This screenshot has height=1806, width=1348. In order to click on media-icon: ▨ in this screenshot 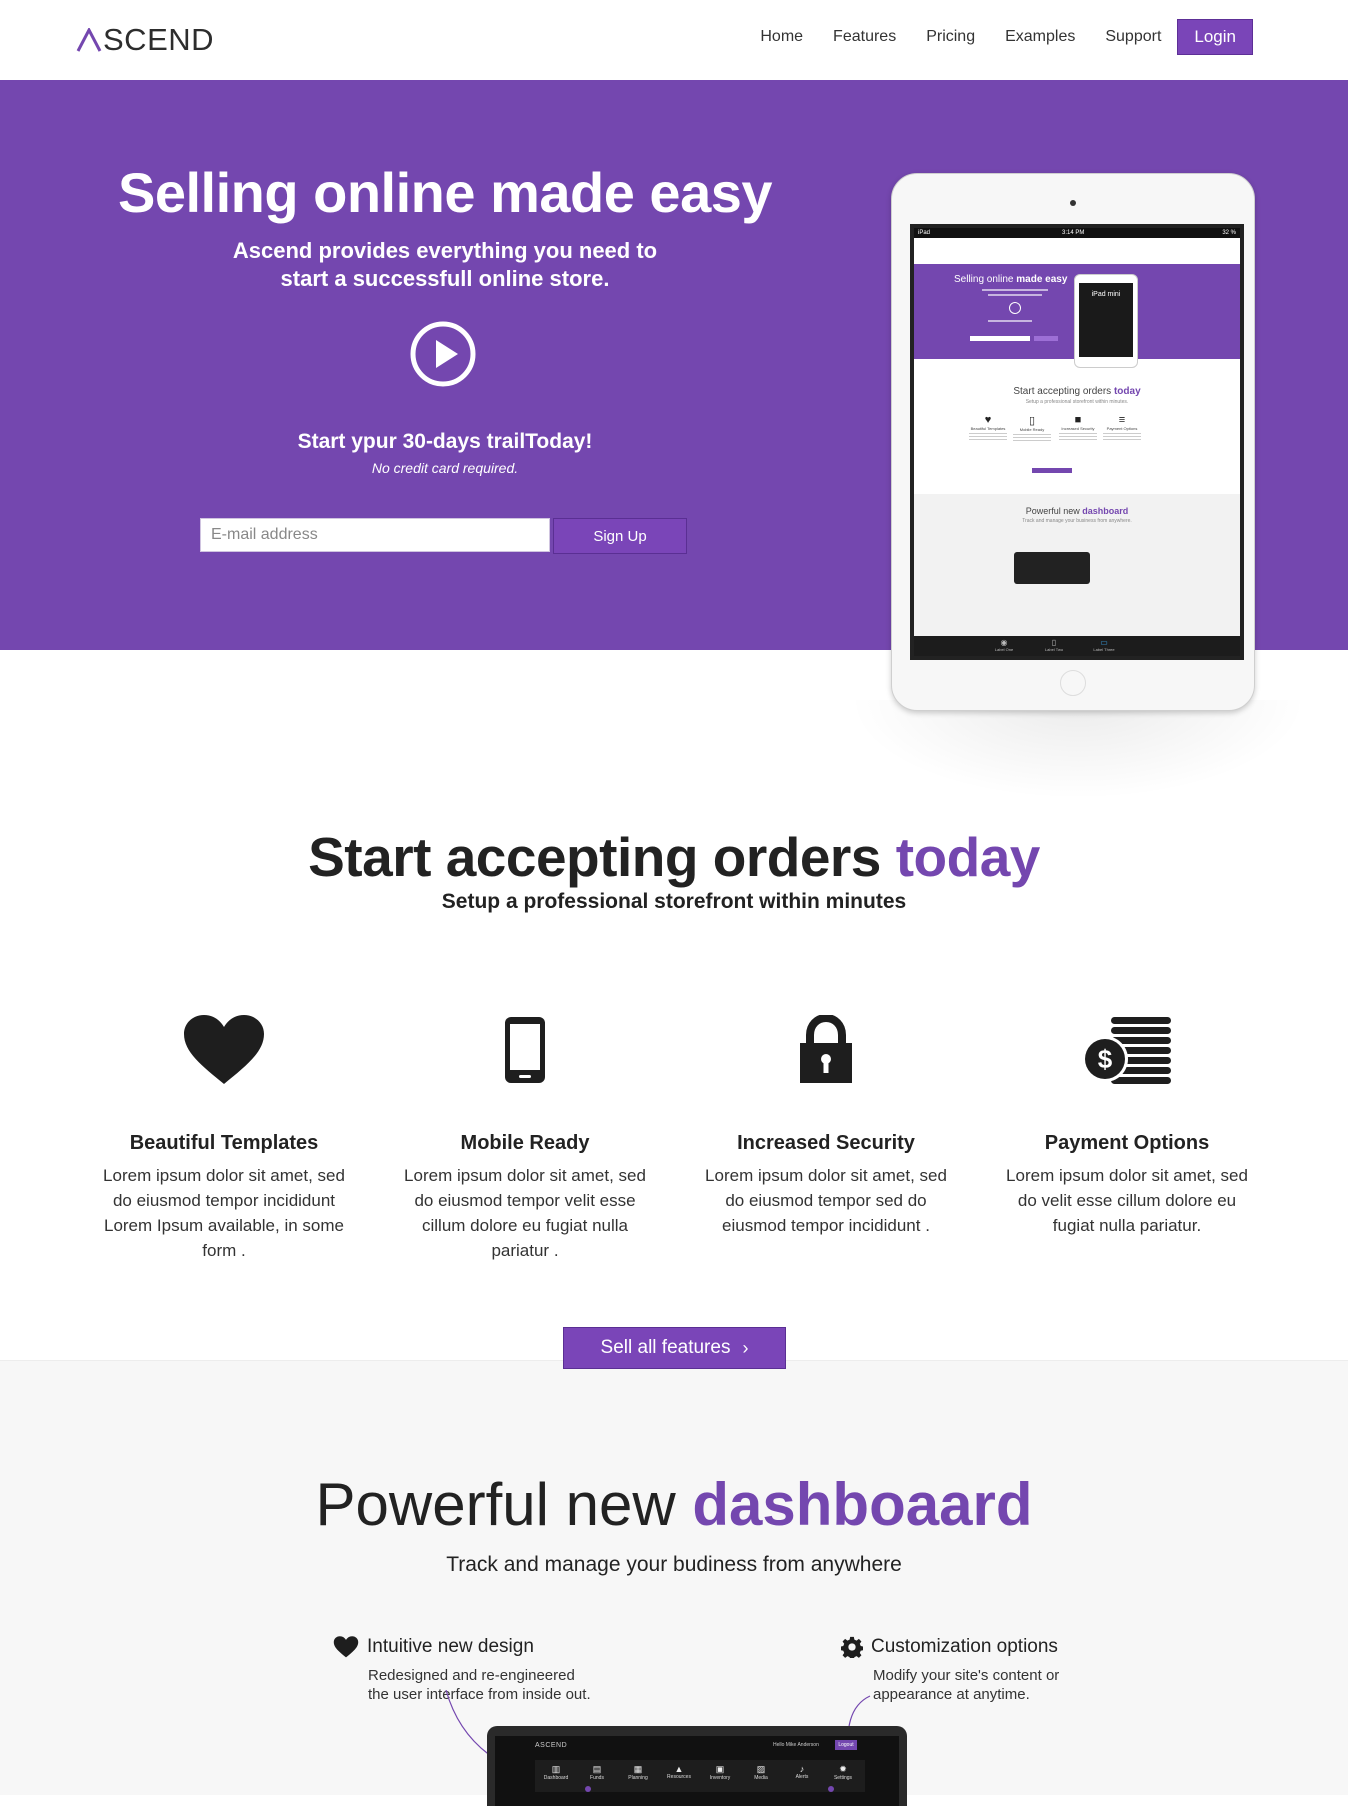, I will do `click(761, 1769)`.